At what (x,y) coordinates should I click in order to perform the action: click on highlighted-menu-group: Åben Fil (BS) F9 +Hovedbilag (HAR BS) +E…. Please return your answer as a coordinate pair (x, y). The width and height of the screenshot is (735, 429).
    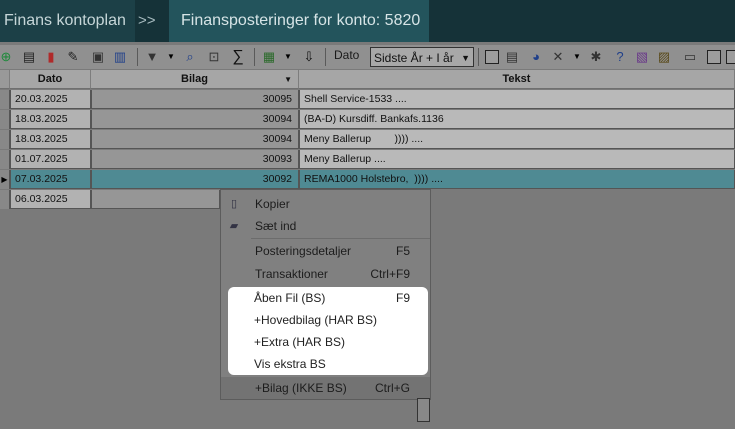
    Looking at the image, I should click on (328, 331).